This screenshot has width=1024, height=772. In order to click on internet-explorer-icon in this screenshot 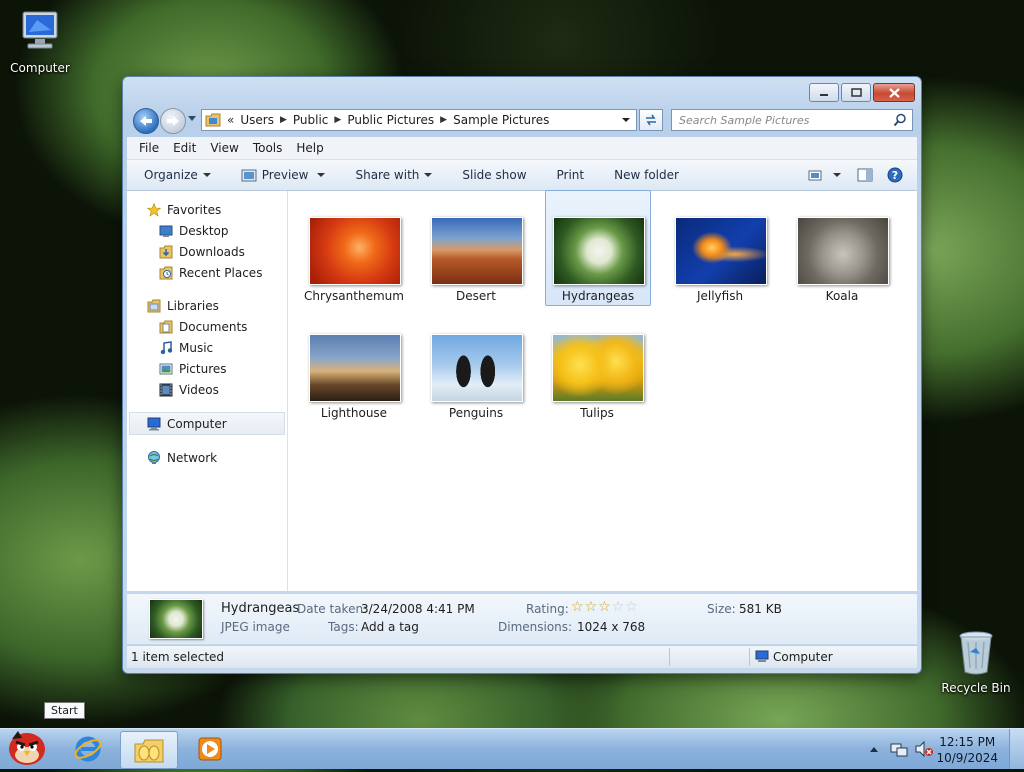, I will do `click(88, 749)`.